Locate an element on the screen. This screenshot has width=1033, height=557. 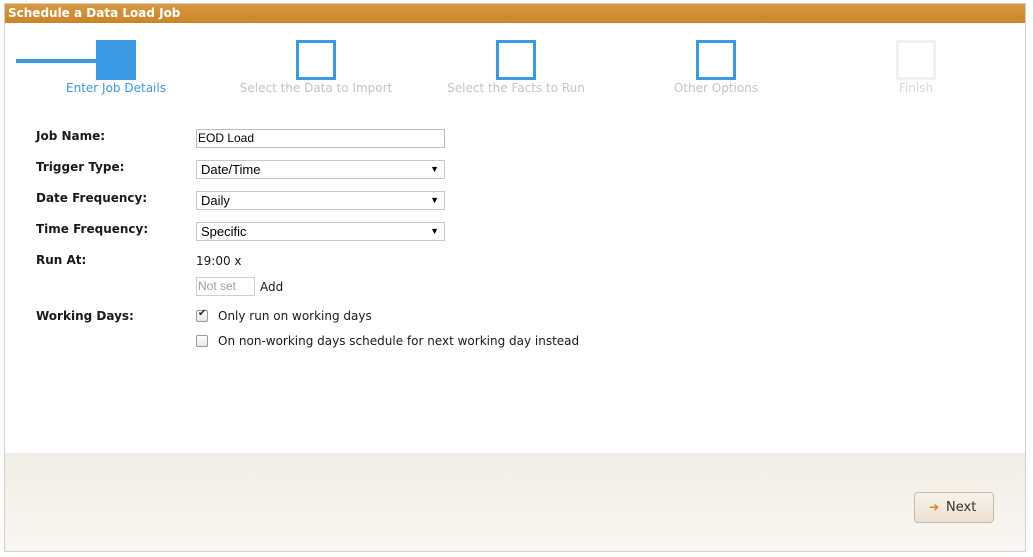
date-frequency-label: Date Frequency: is located at coordinates (92, 198).